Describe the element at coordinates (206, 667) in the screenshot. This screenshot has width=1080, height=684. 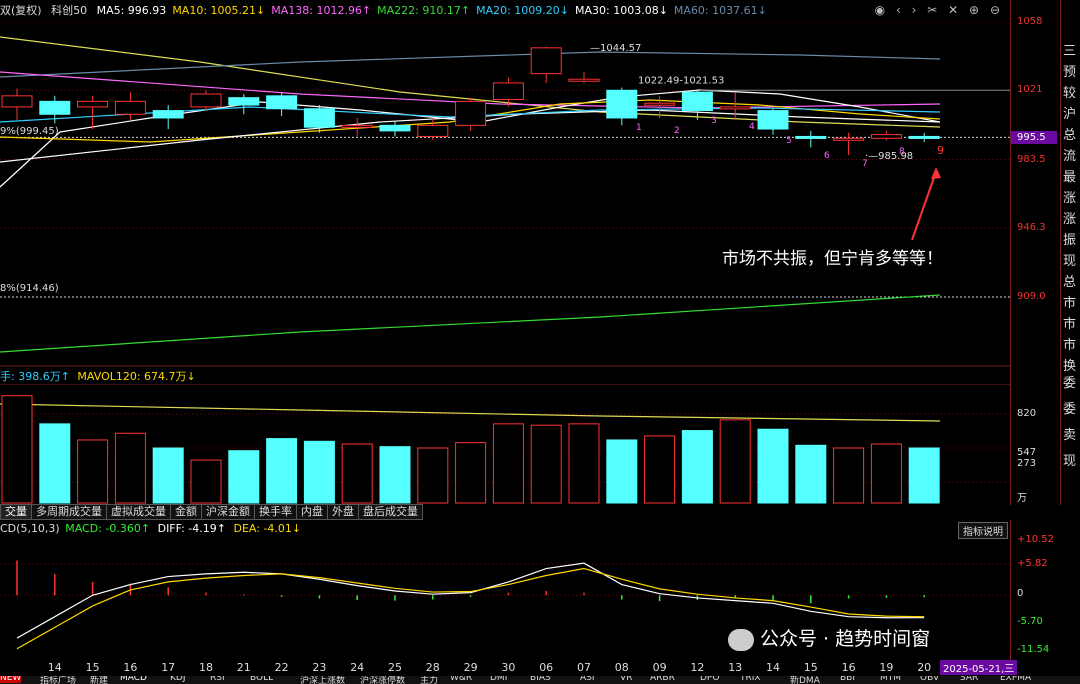
I see `date-label: 18` at that location.